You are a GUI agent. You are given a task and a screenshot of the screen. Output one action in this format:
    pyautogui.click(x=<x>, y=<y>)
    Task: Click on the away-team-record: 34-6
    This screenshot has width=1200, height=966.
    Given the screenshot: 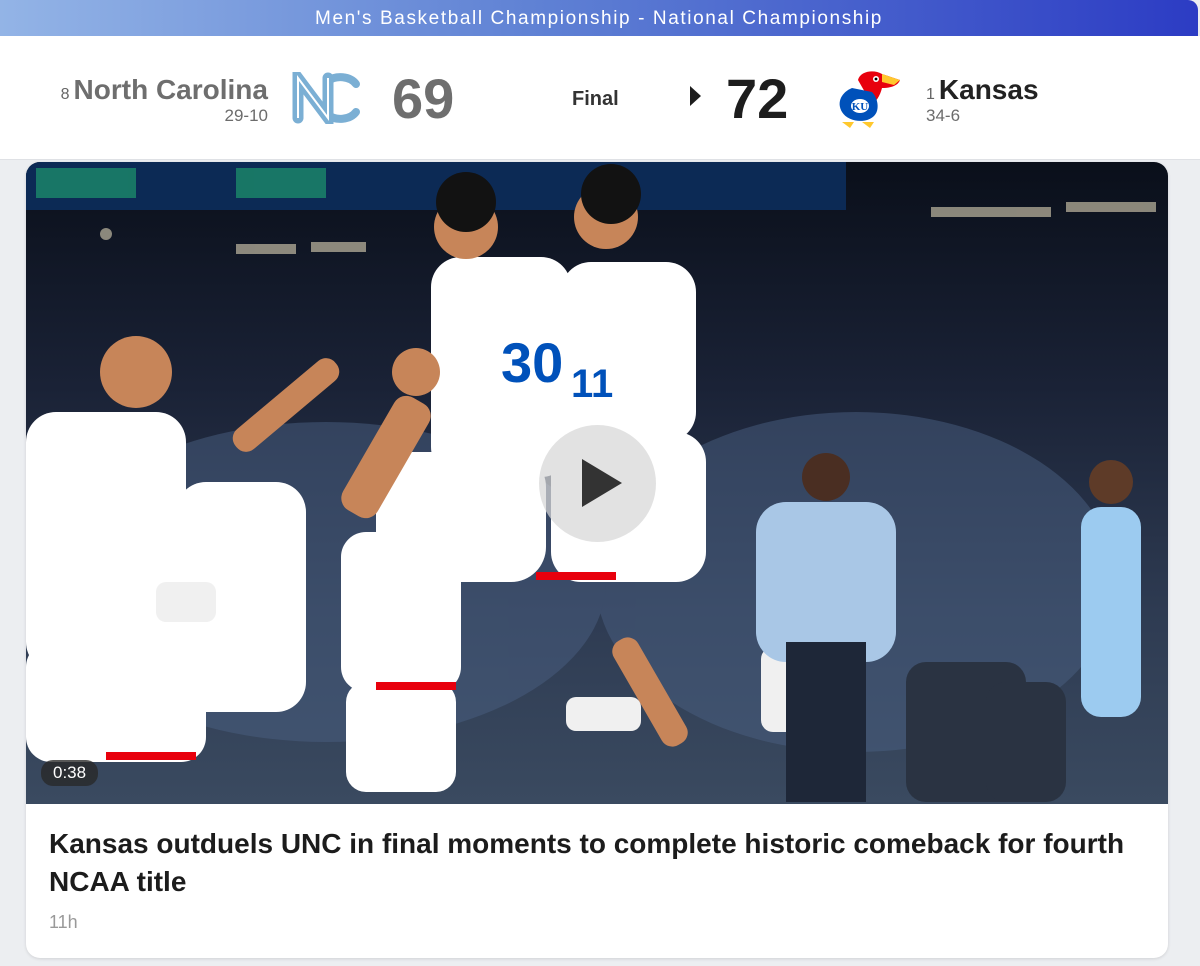 What is the action you would take?
    pyautogui.click(x=943, y=115)
    